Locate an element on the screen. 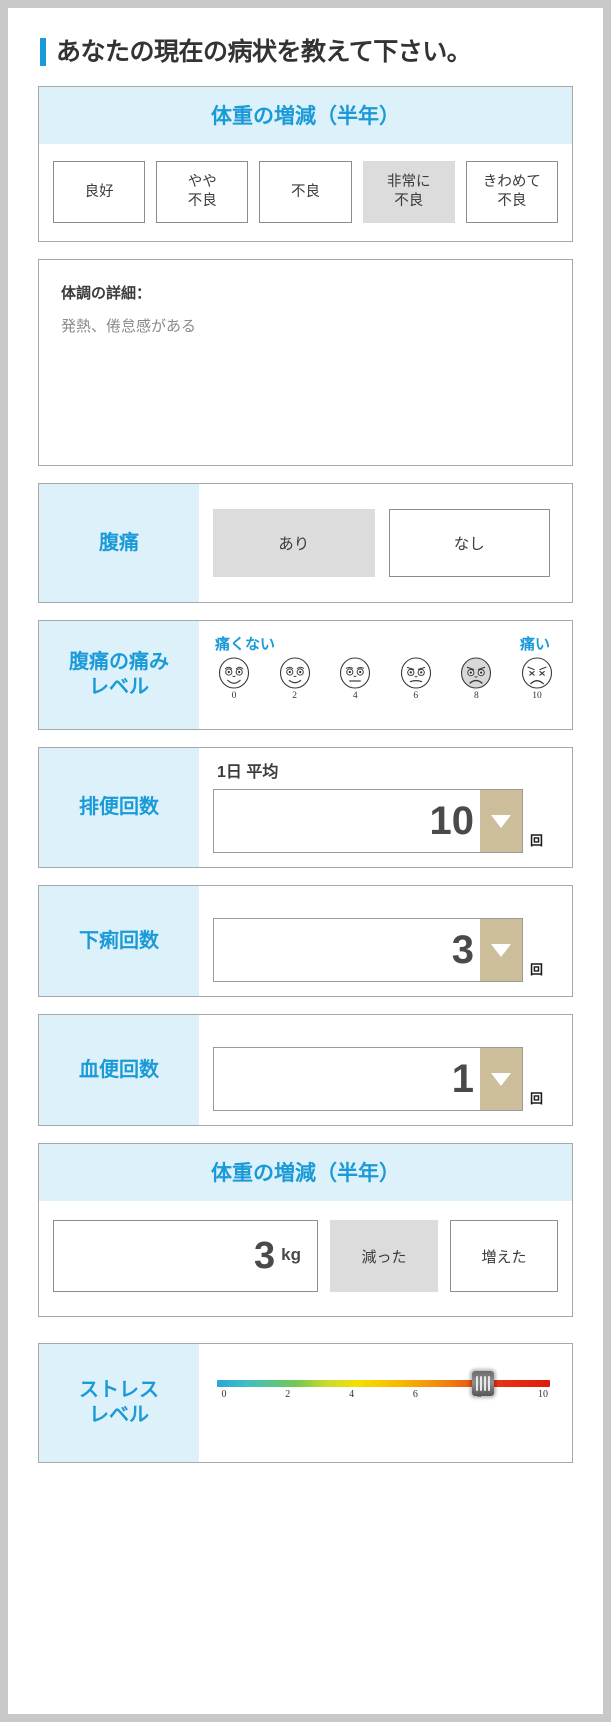 The height and width of the screenshot is (1722, 611). weight-change-option-decreased: 減った is located at coordinates (384, 1256).